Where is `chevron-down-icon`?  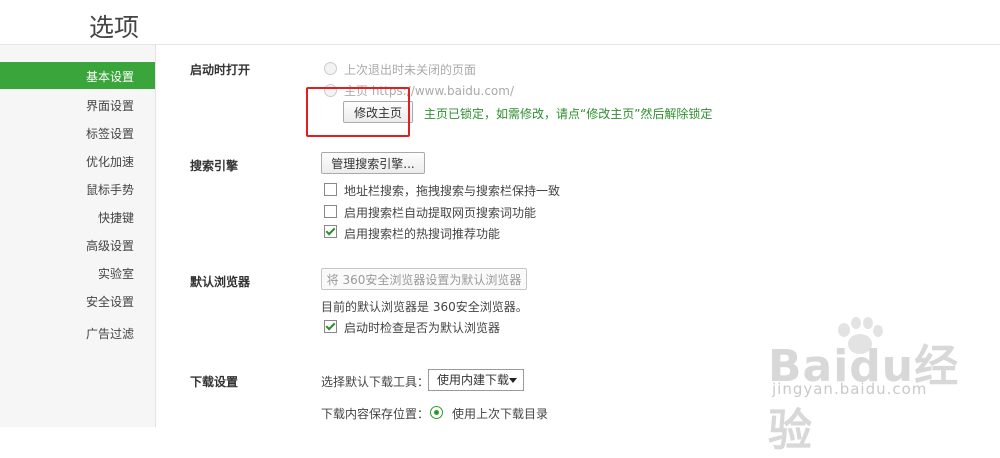
chevron-down-icon is located at coordinates (513, 380).